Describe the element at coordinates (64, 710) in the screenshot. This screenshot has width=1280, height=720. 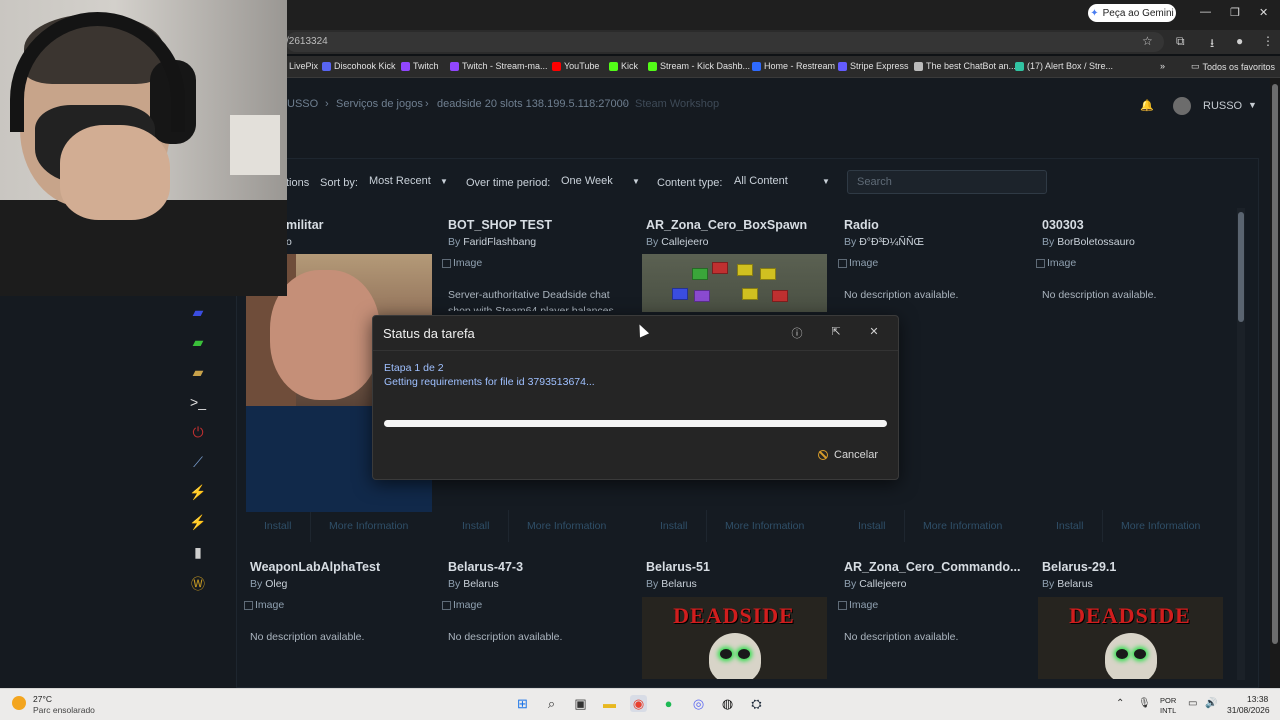
I see `weather-desc: Parc ensolarado` at that location.